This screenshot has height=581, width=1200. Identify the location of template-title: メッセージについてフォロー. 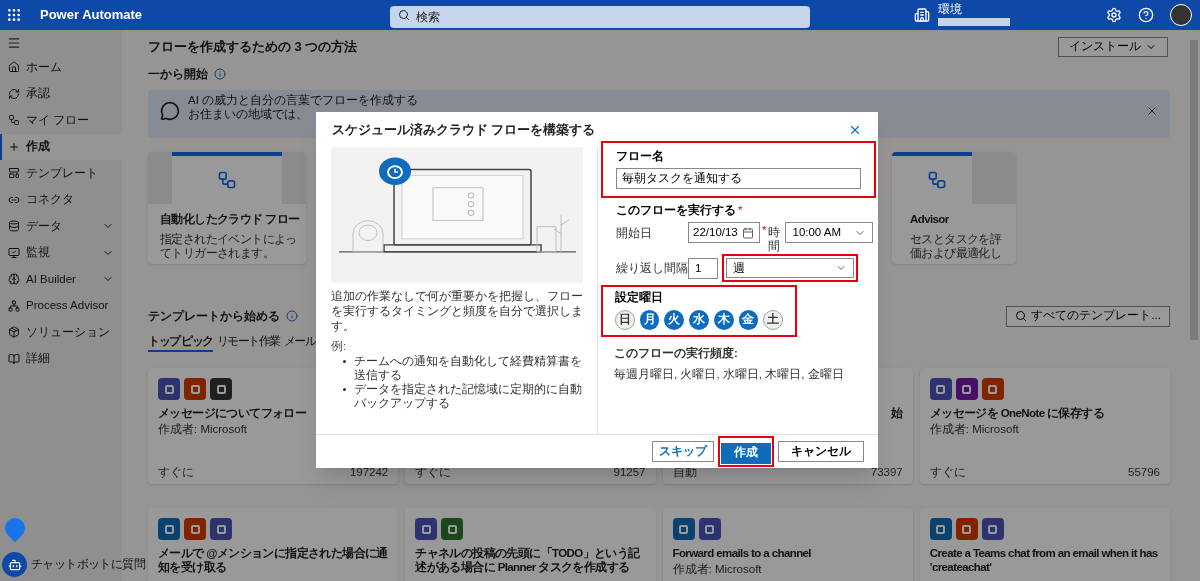
(233, 413).